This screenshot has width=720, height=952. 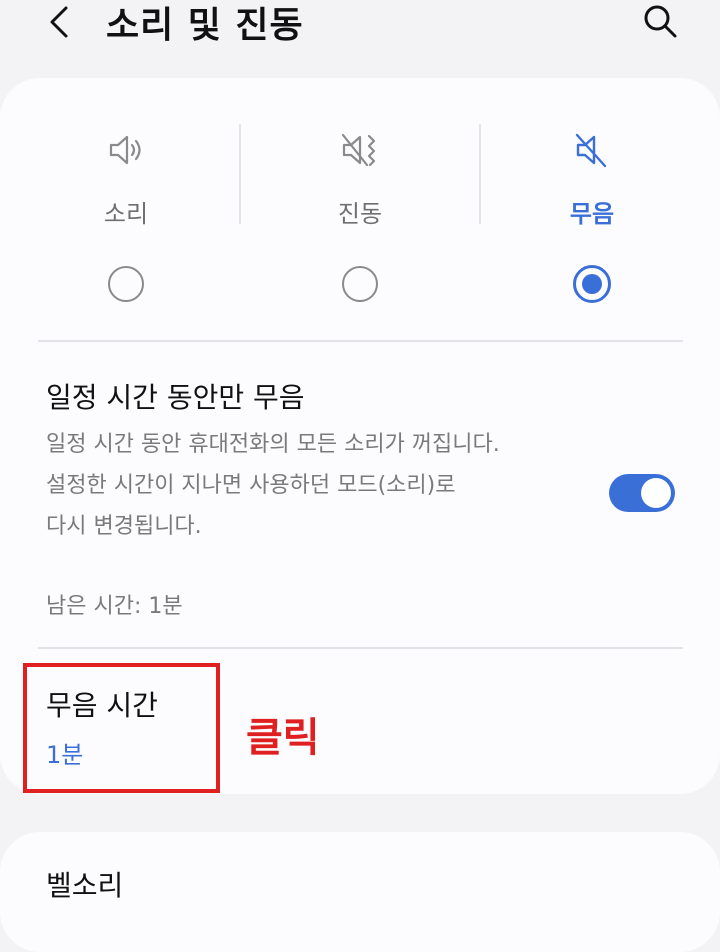 What do you see at coordinates (84, 884) in the screenshot?
I see `ringtone-title: 벨소리` at bounding box center [84, 884].